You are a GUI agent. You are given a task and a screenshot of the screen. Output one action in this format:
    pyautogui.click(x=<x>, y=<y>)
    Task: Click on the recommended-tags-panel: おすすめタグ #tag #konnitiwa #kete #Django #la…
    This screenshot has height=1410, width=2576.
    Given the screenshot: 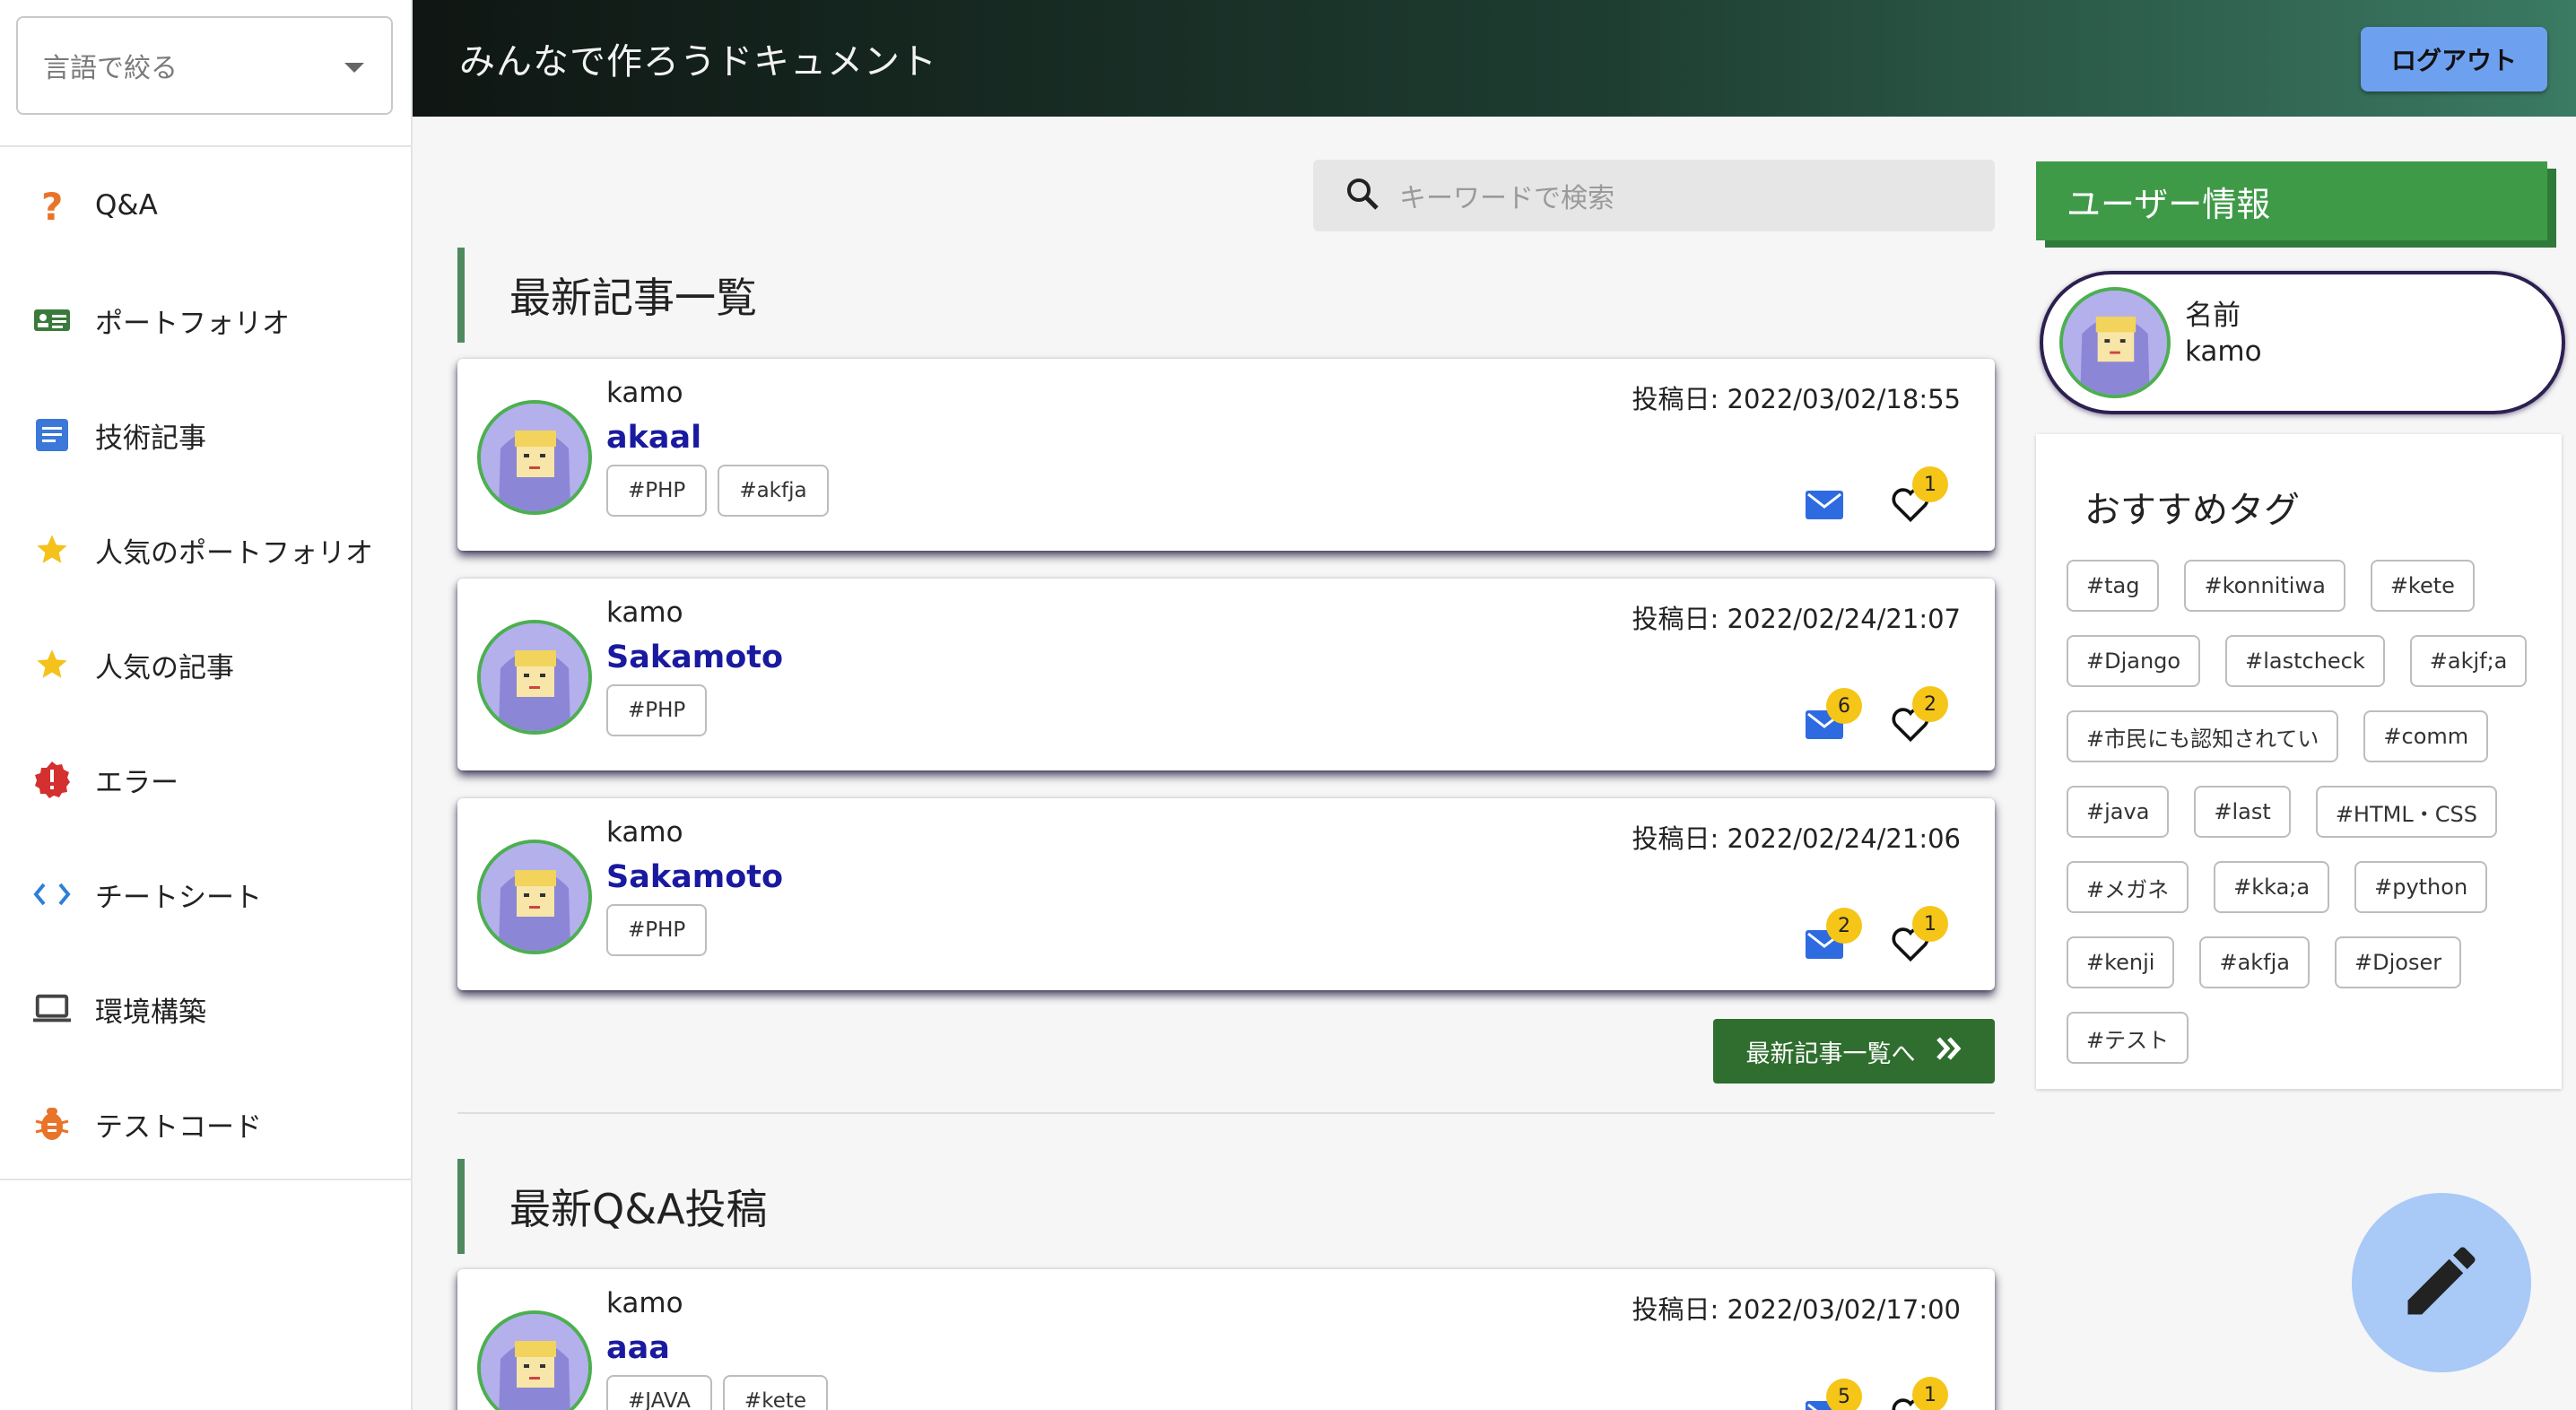 What is the action you would take?
    pyautogui.click(x=2299, y=761)
    